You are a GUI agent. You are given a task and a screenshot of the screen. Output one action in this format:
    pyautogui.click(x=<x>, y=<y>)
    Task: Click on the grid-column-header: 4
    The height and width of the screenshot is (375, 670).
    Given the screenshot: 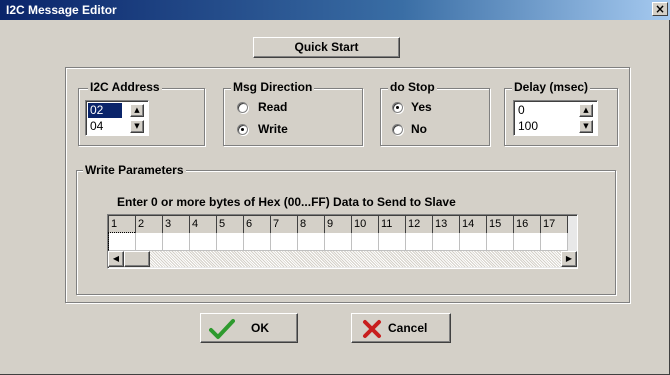 What is the action you would take?
    pyautogui.click(x=203, y=224)
    